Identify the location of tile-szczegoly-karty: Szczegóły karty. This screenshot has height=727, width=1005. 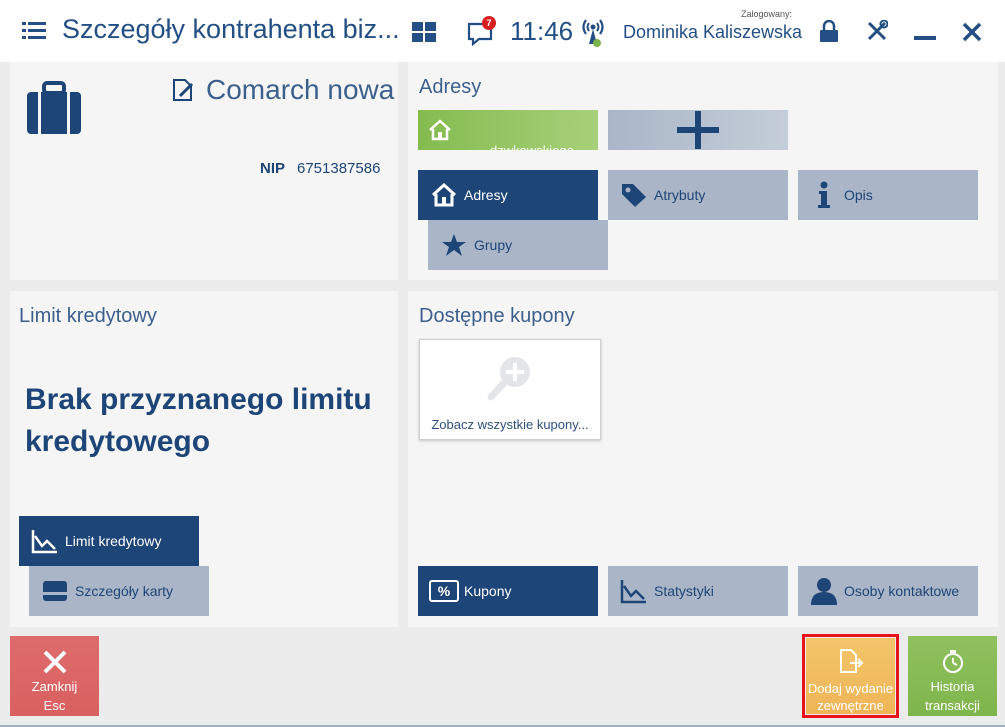
(119, 591).